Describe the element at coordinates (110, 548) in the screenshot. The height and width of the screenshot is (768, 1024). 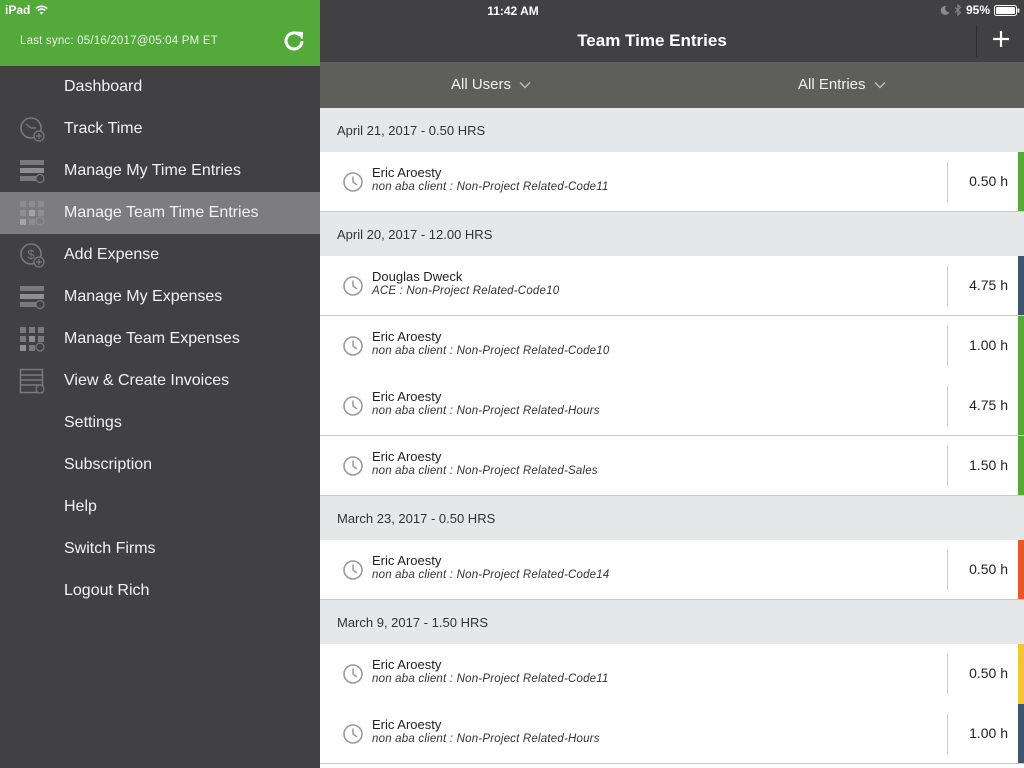
I see `sidebar-item-label: Switch Firms` at that location.